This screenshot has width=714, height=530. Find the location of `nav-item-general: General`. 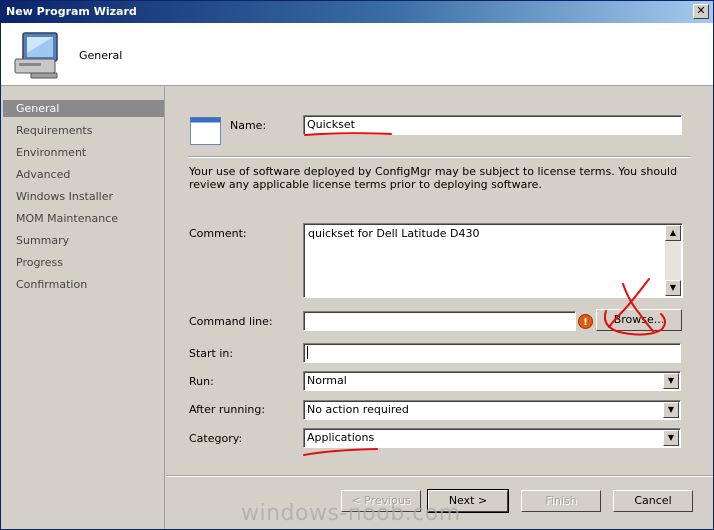

nav-item-general: General is located at coordinates (83, 108).